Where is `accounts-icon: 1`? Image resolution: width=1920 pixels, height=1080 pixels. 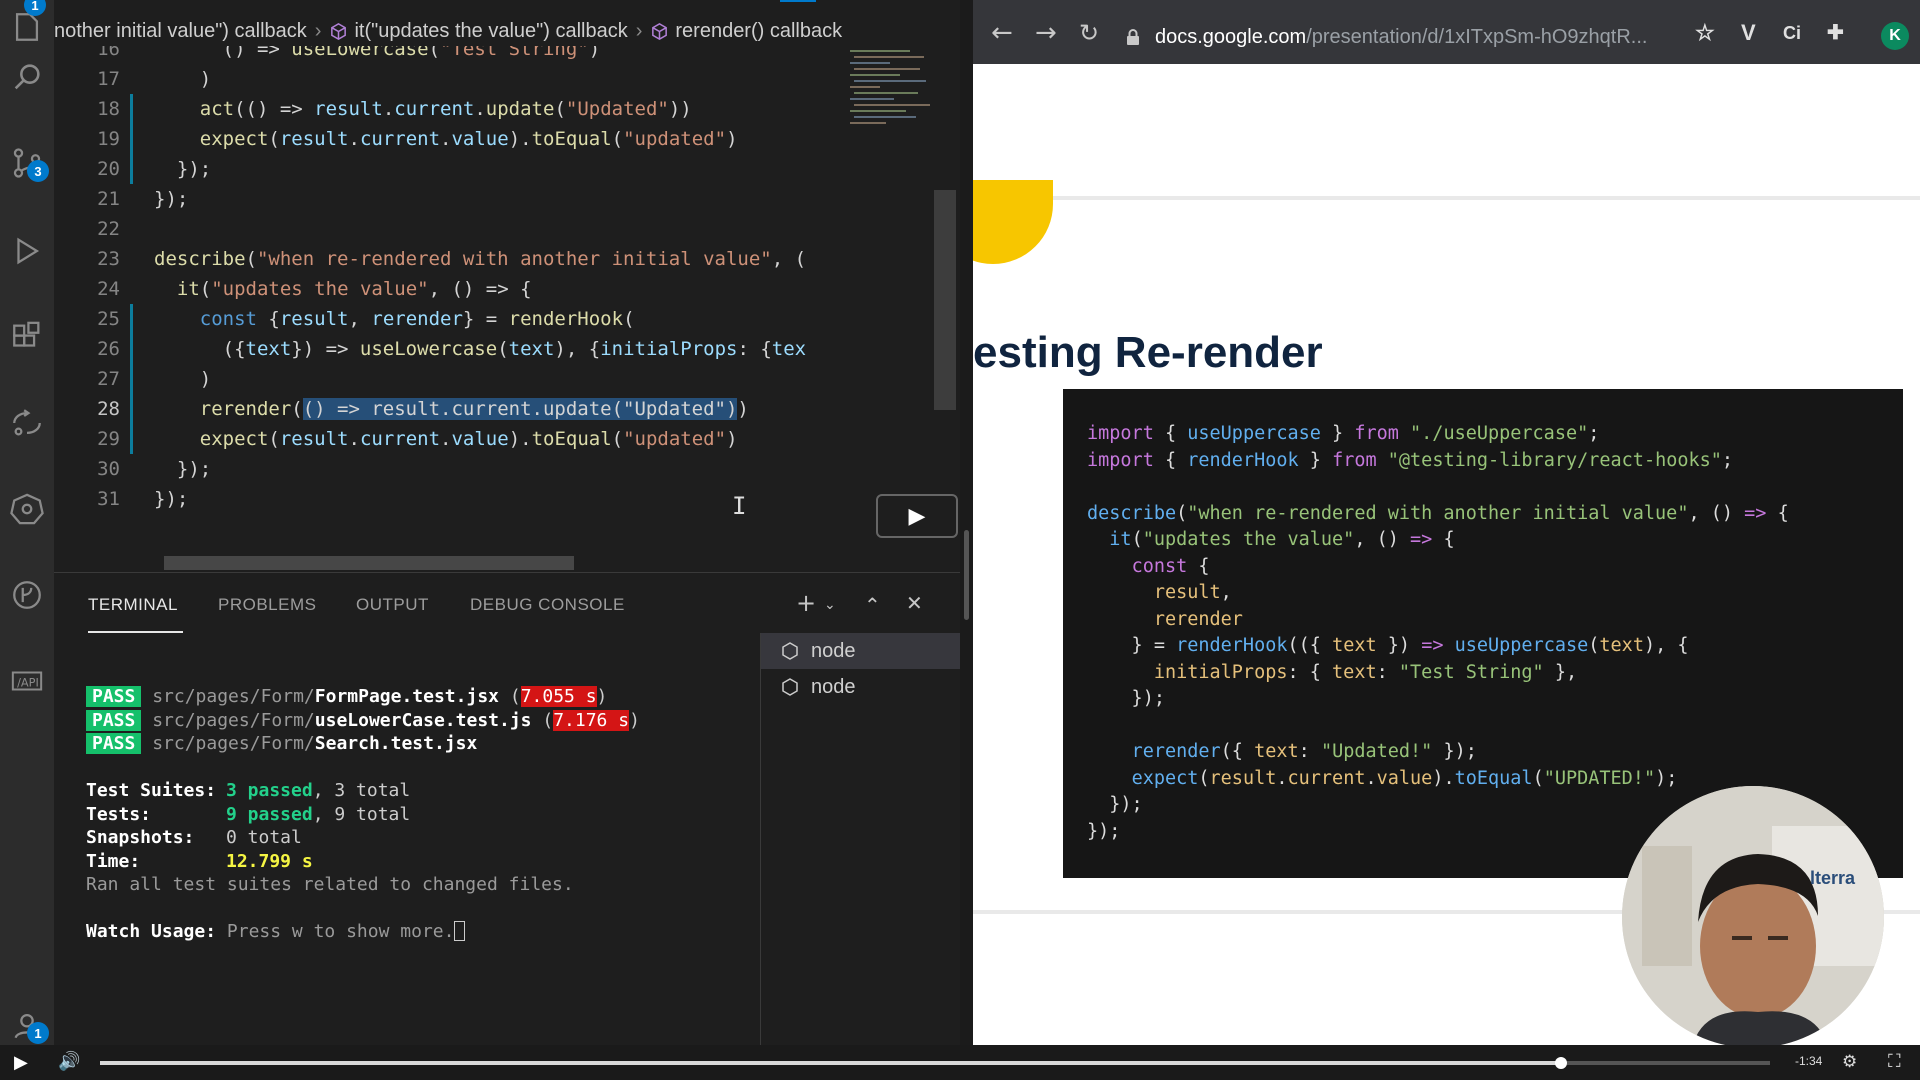
accounts-icon: 1 is located at coordinates (27, 1021).